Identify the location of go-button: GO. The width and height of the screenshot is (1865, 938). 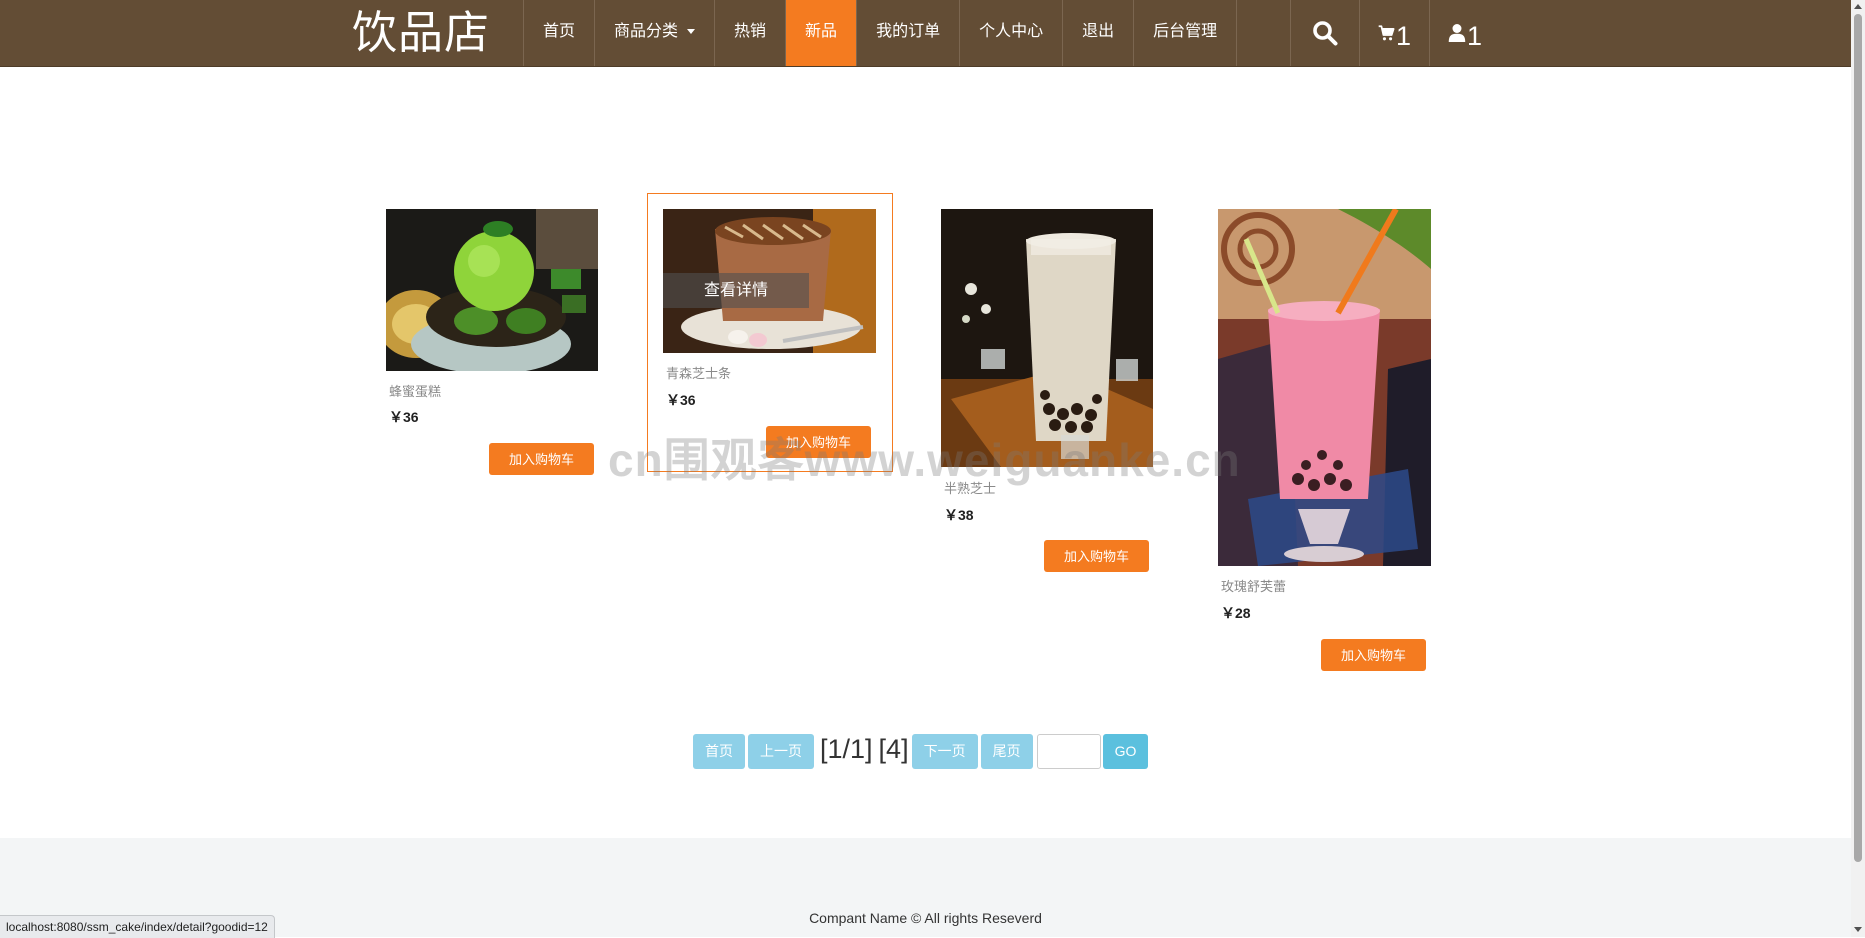
(1125, 751).